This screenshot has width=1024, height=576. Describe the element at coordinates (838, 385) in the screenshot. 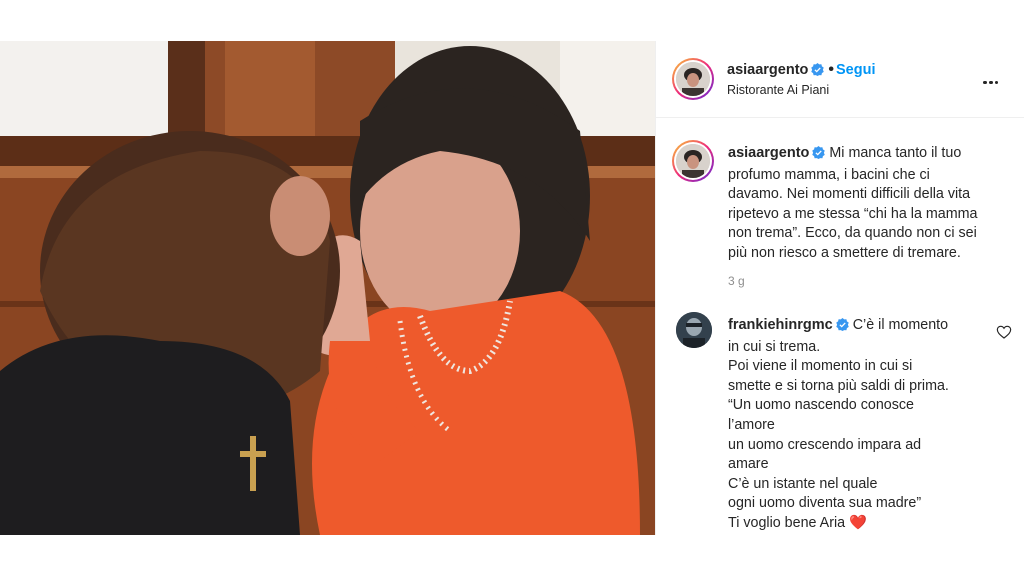

I see `comment-line: smette e si torna più saldi di prima.` at that location.